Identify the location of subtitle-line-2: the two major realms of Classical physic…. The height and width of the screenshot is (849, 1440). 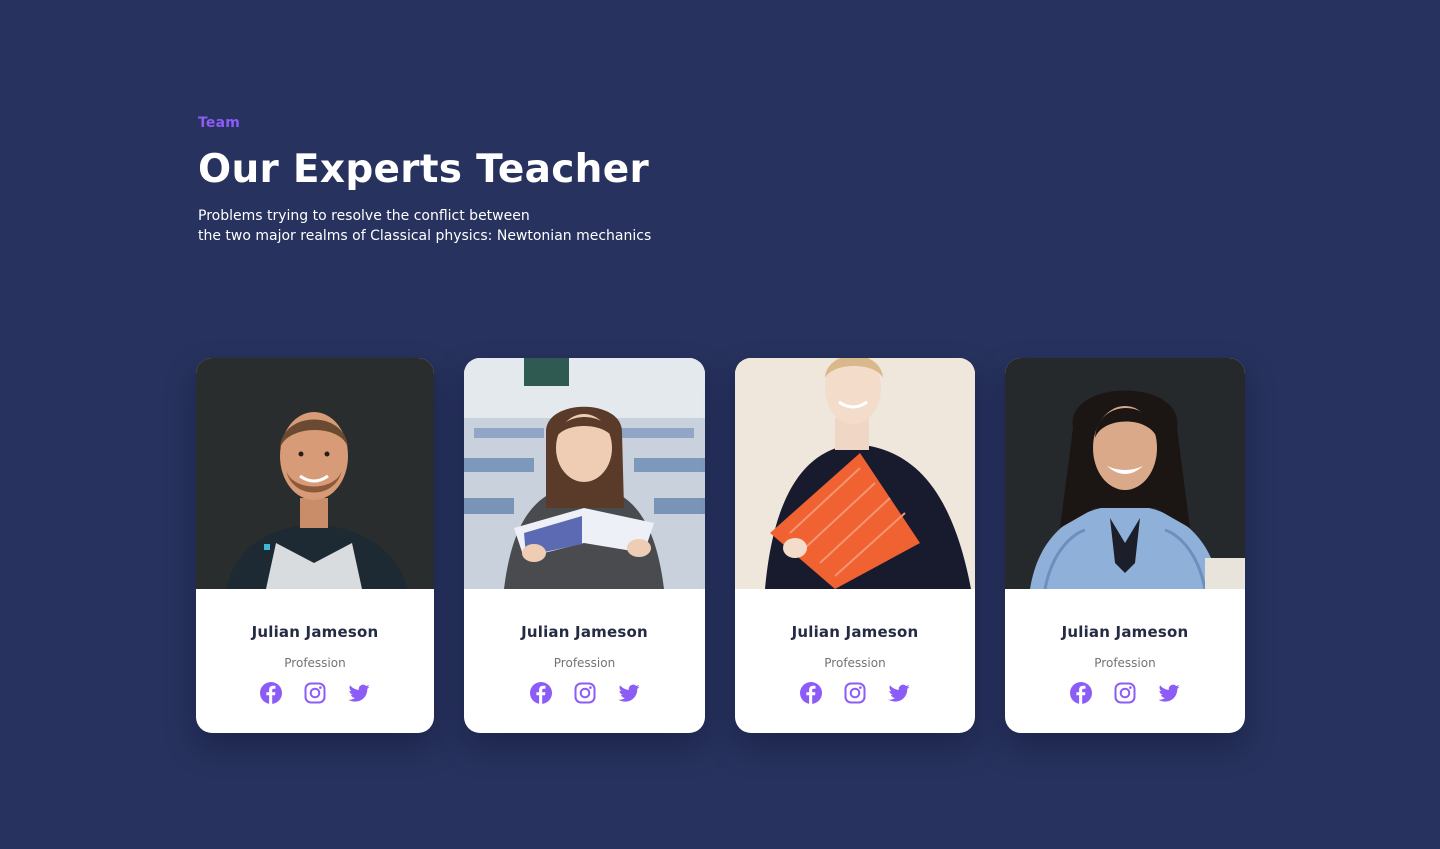
(425, 236).